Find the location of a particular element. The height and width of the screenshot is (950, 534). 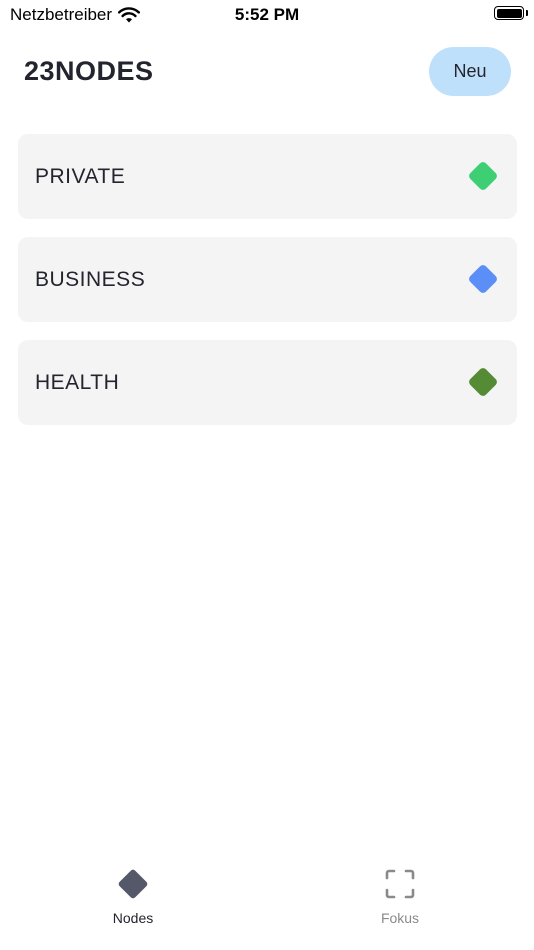

node-label: PRIVATE is located at coordinates (80, 176).